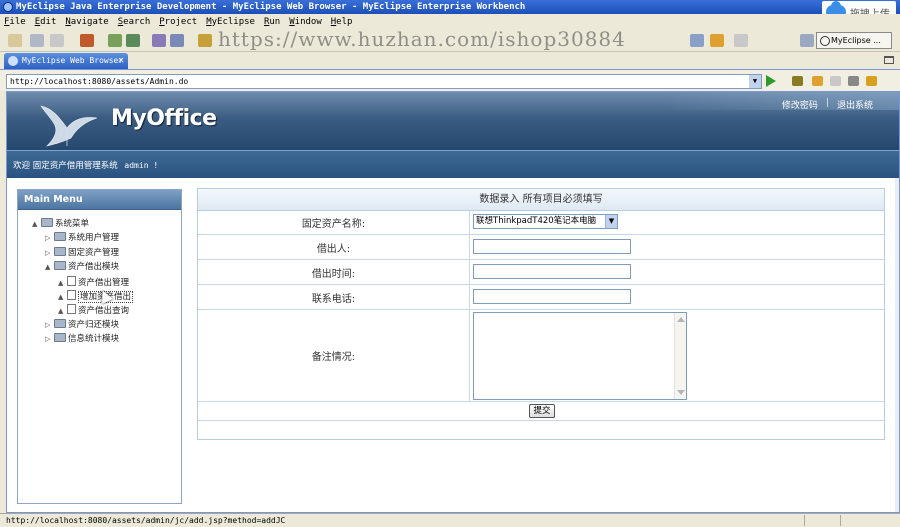  Describe the element at coordinates (835, 81) in the screenshot. I see `forward-icon` at that location.